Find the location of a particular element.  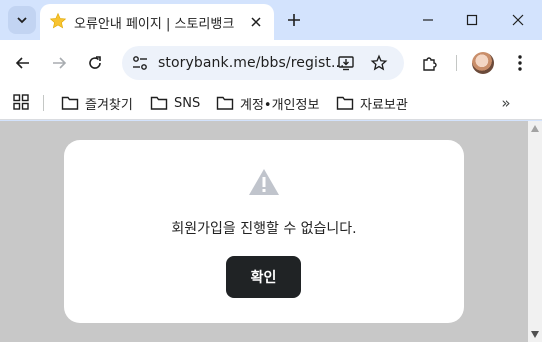

menu-button is located at coordinates (520, 63).